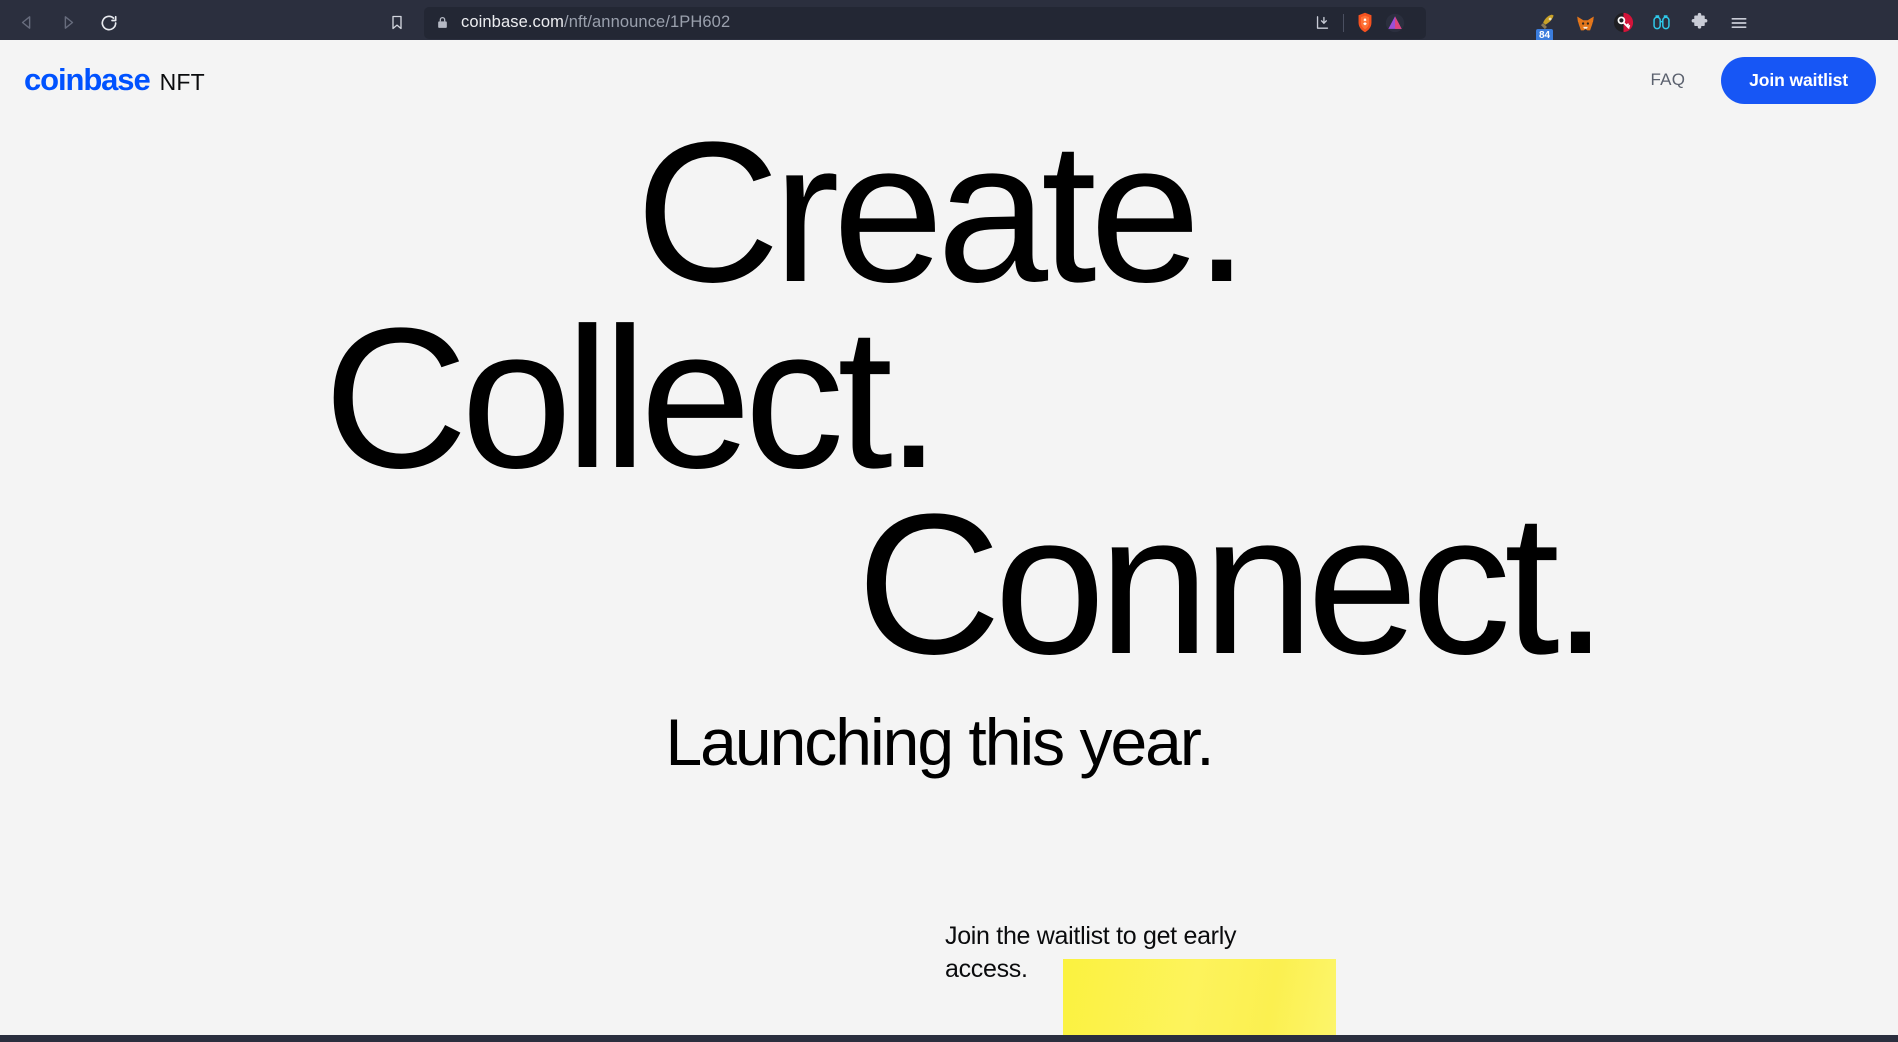 The height and width of the screenshot is (1042, 1898). I want to click on hero-headline-create: Create., so click(942, 212).